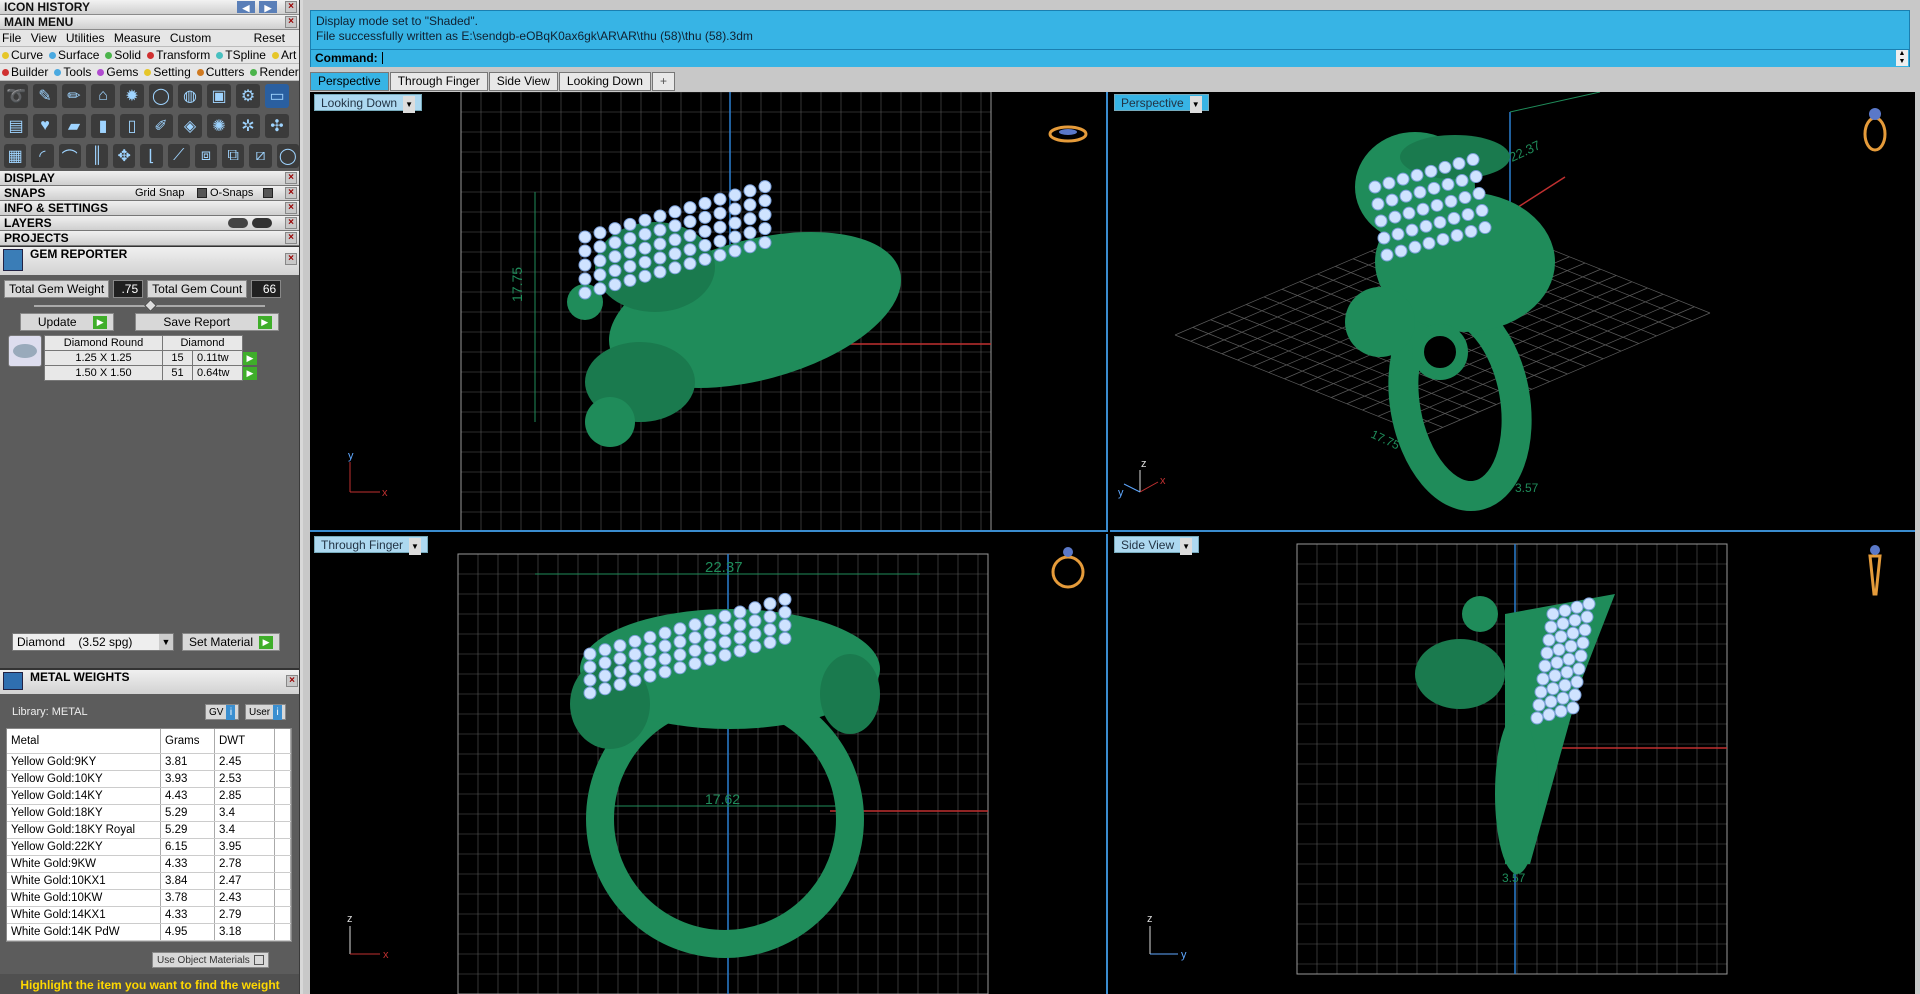  I want to click on gv-toggle: GV i, so click(222, 712).